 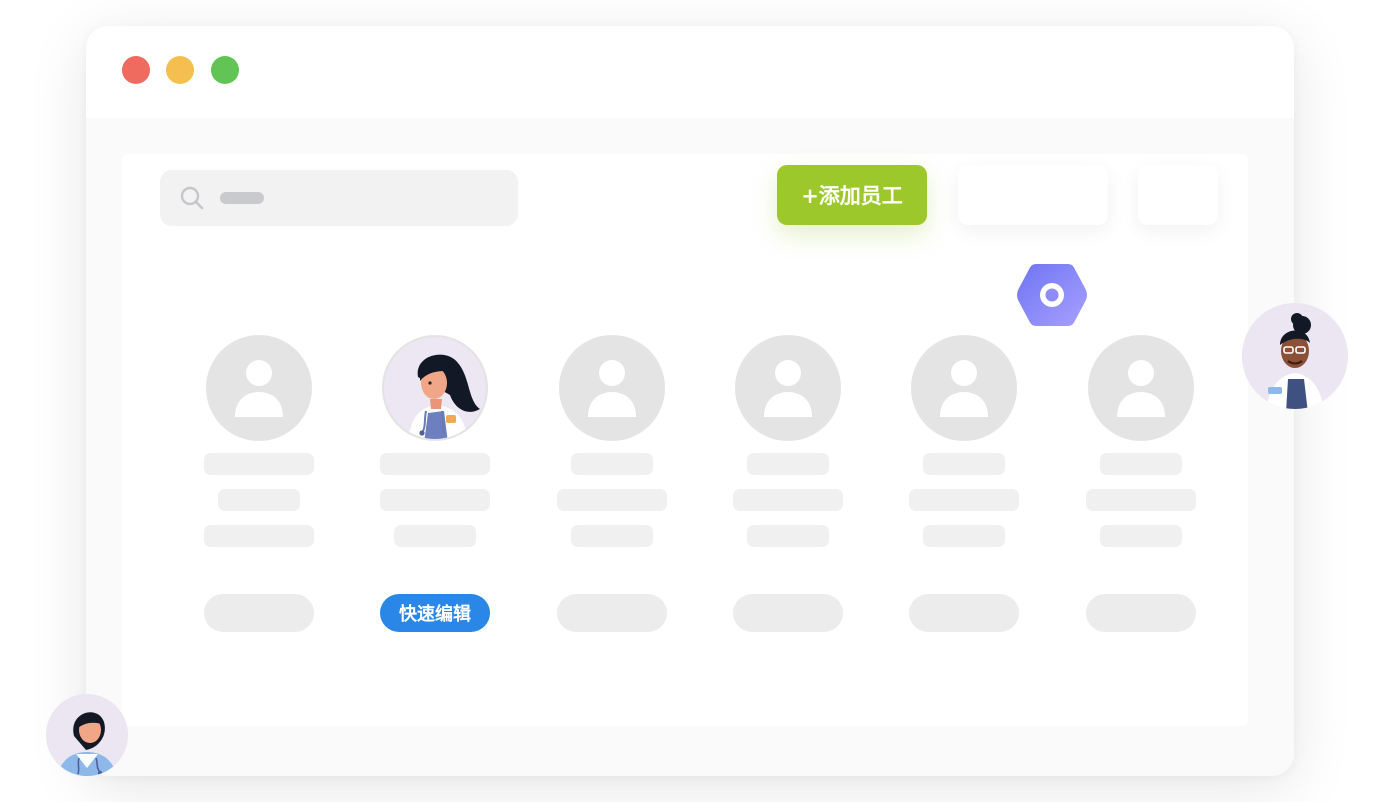 I want to click on search-placeholder-bar, so click(x=242, y=198).